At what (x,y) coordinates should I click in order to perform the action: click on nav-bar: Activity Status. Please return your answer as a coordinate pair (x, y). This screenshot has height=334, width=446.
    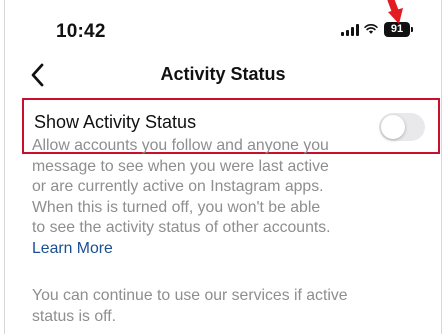
    Looking at the image, I should click on (223, 75).